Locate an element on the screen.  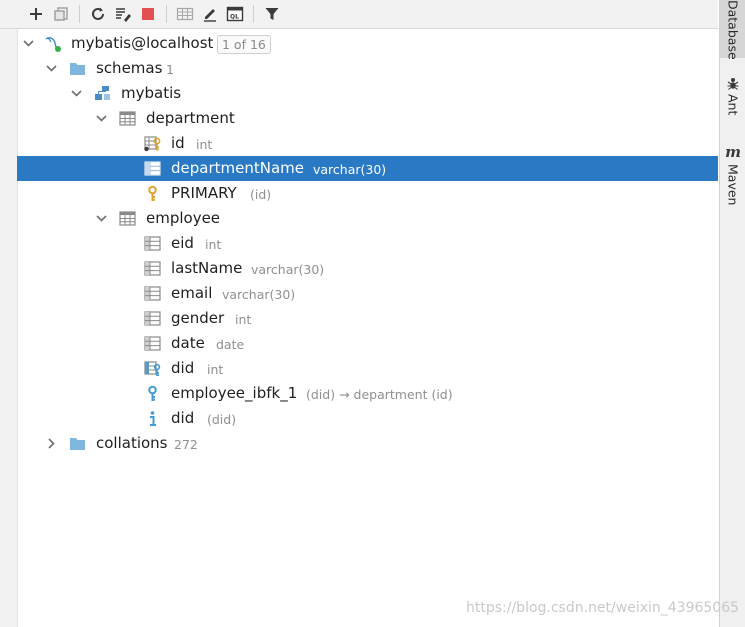
tree-node-key: PRIMARY (id) is located at coordinates (367, 193).